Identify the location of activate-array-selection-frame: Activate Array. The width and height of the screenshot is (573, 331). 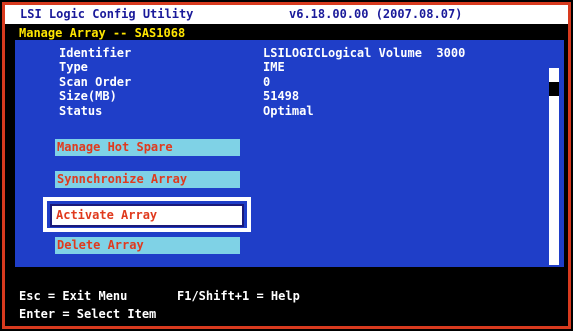
(147, 214).